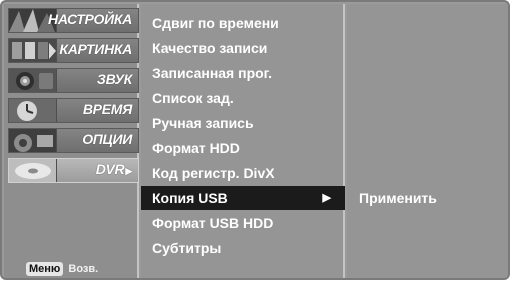 The height and width of the screenshot is (284, 513). I want to click on category-options: ОПЦИИ, so click(73, 140).